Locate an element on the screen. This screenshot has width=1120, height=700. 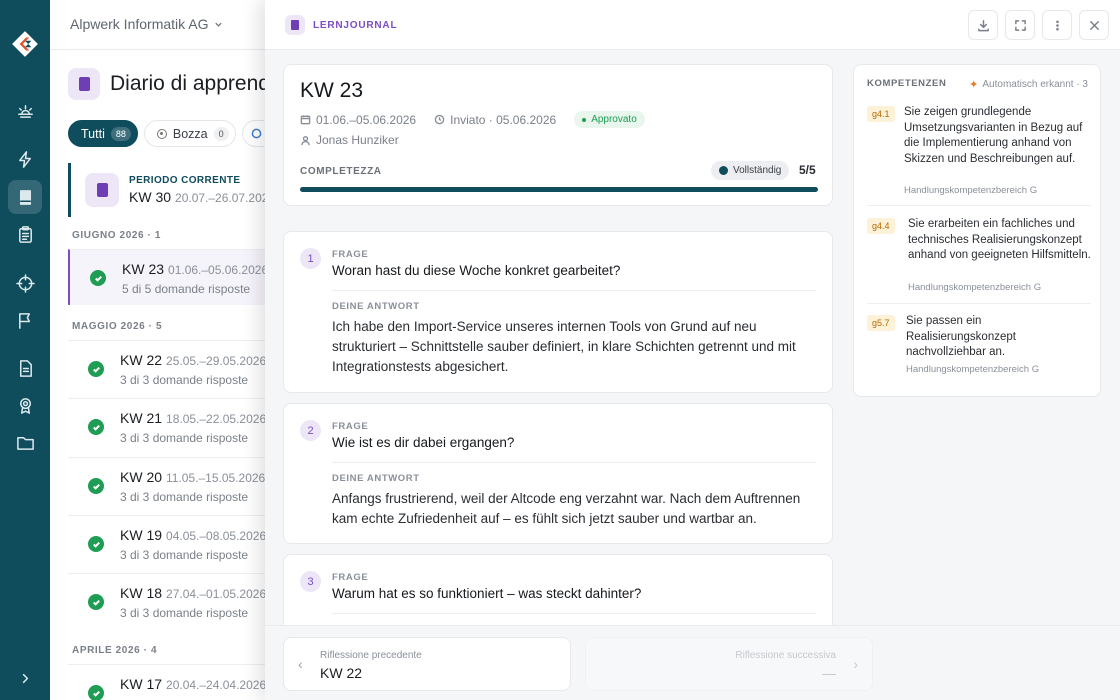
prev-label: Riflessione precedente is located at coordinates (371, 655).